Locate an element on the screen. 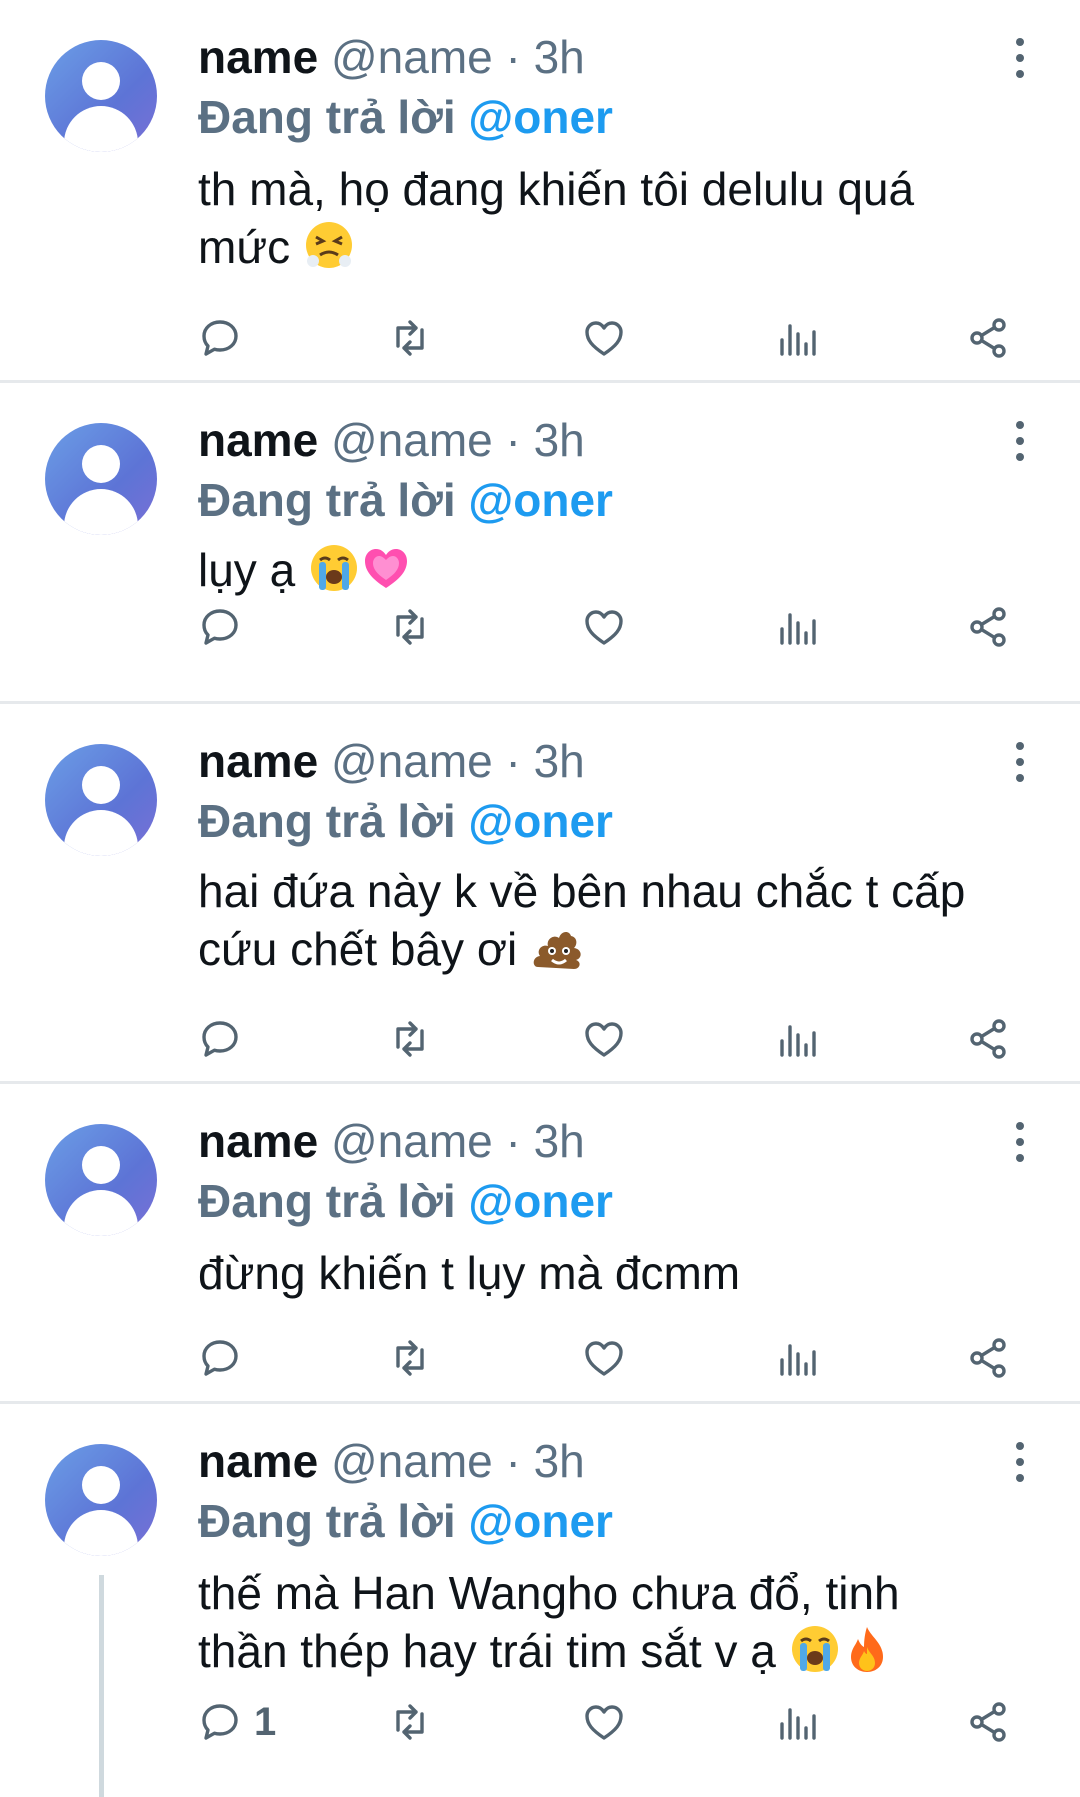 This screenshot has width=1080, height=1797. fire-icon is located at coordinates (866, 1649).